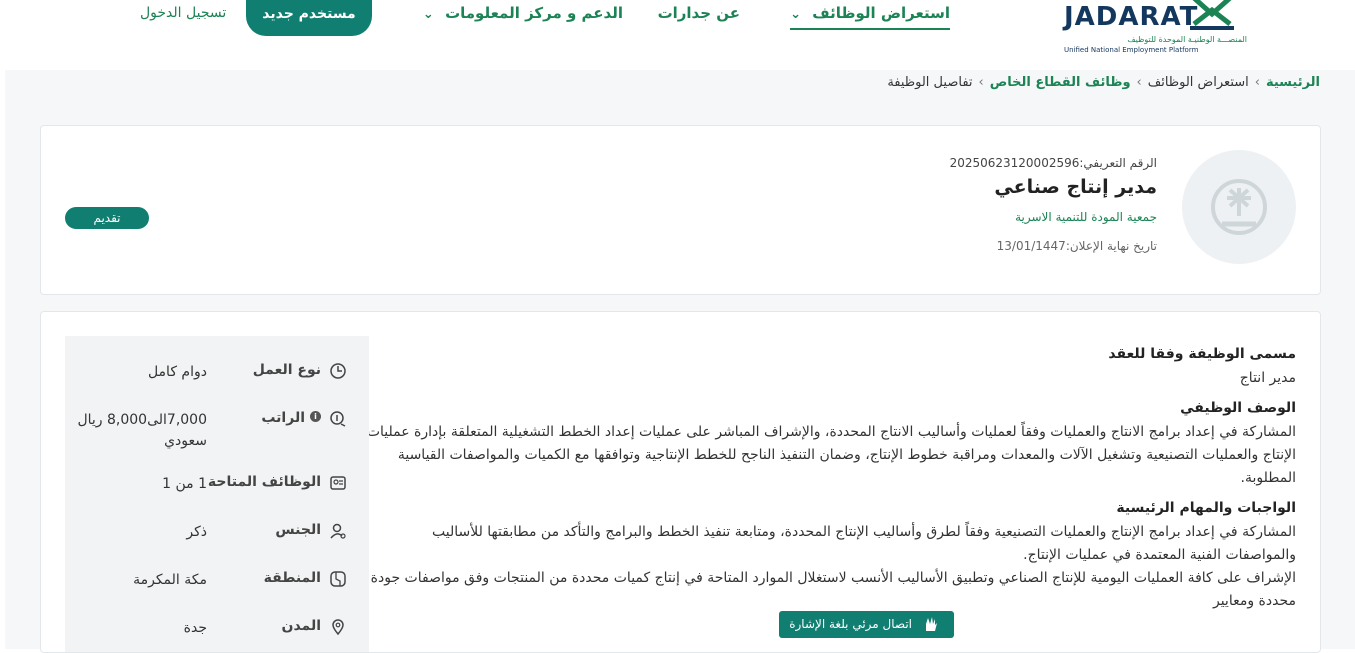 The height and width of the screenshot is (653, 1355). What do you see at coordinates (177, 372) in the screenshot?
I see `attribute-value: دوام كامل` at bounding box center [177, 372].